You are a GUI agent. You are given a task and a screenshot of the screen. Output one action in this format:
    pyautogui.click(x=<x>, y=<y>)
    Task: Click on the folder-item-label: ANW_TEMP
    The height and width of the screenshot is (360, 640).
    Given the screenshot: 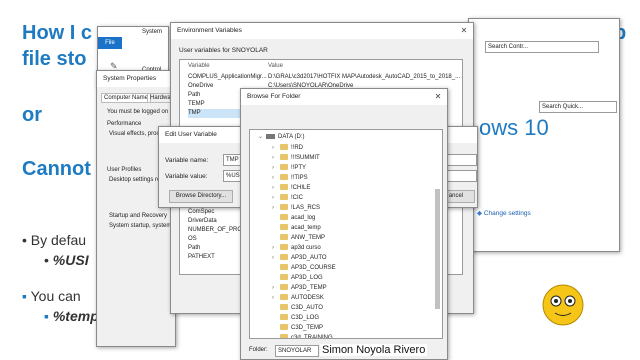 What is the action you would take?
    pyautogui.click(x=308, y=238)
    